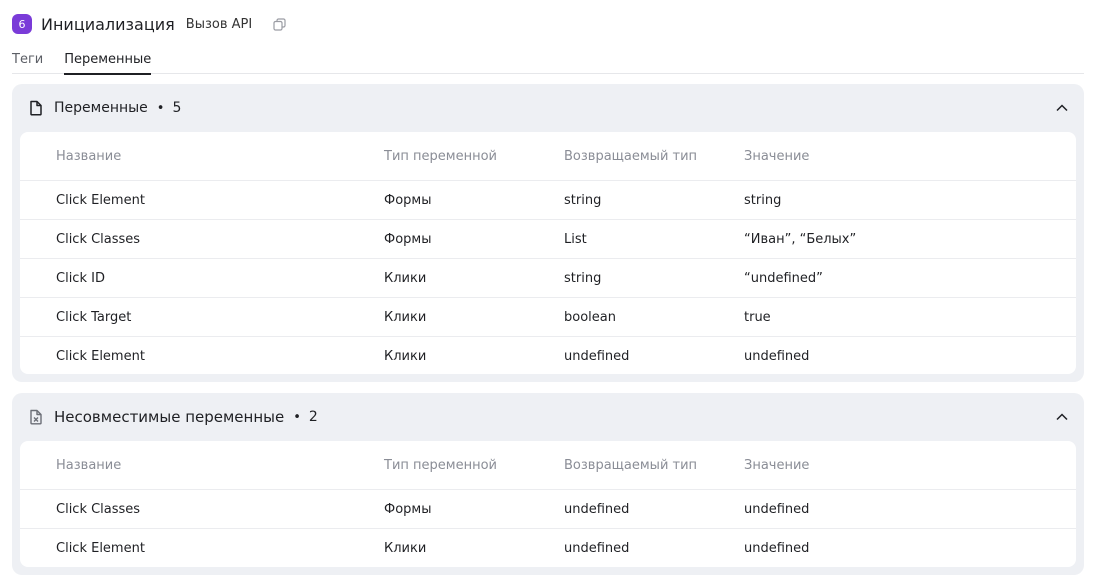 The height and width of the screenshot is (583, 1096). I want to click on section-title: Переменные, so click(101, 108).